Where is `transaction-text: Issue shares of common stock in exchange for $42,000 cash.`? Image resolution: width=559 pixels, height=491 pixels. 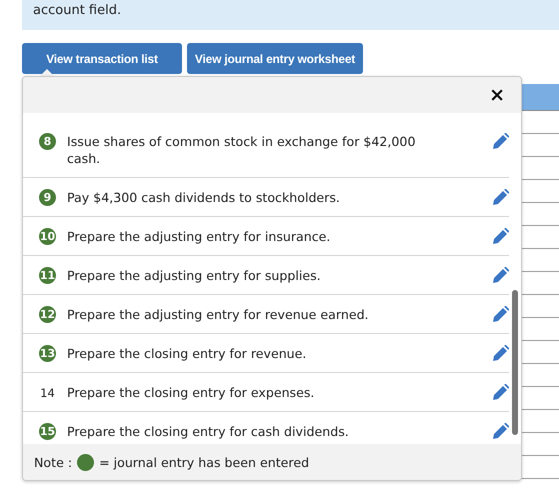 transaction-text: Issue shares of common stock in exchange for $42,000 cash. is located at coordinates (241, 150).